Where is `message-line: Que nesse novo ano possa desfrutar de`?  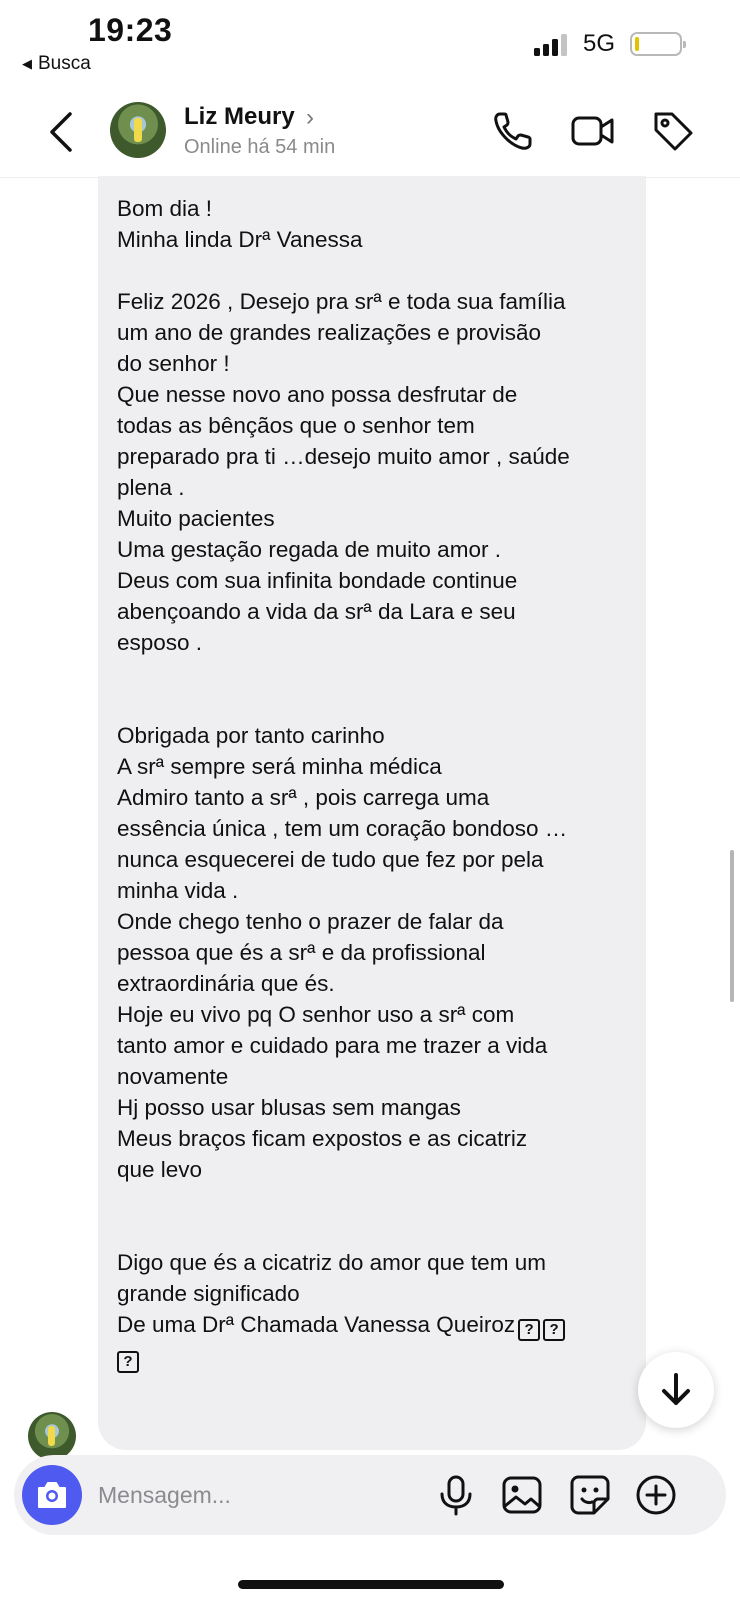
message-line: Que nesse novo ano possa desfrutar de is located at coordinates (317, 394).